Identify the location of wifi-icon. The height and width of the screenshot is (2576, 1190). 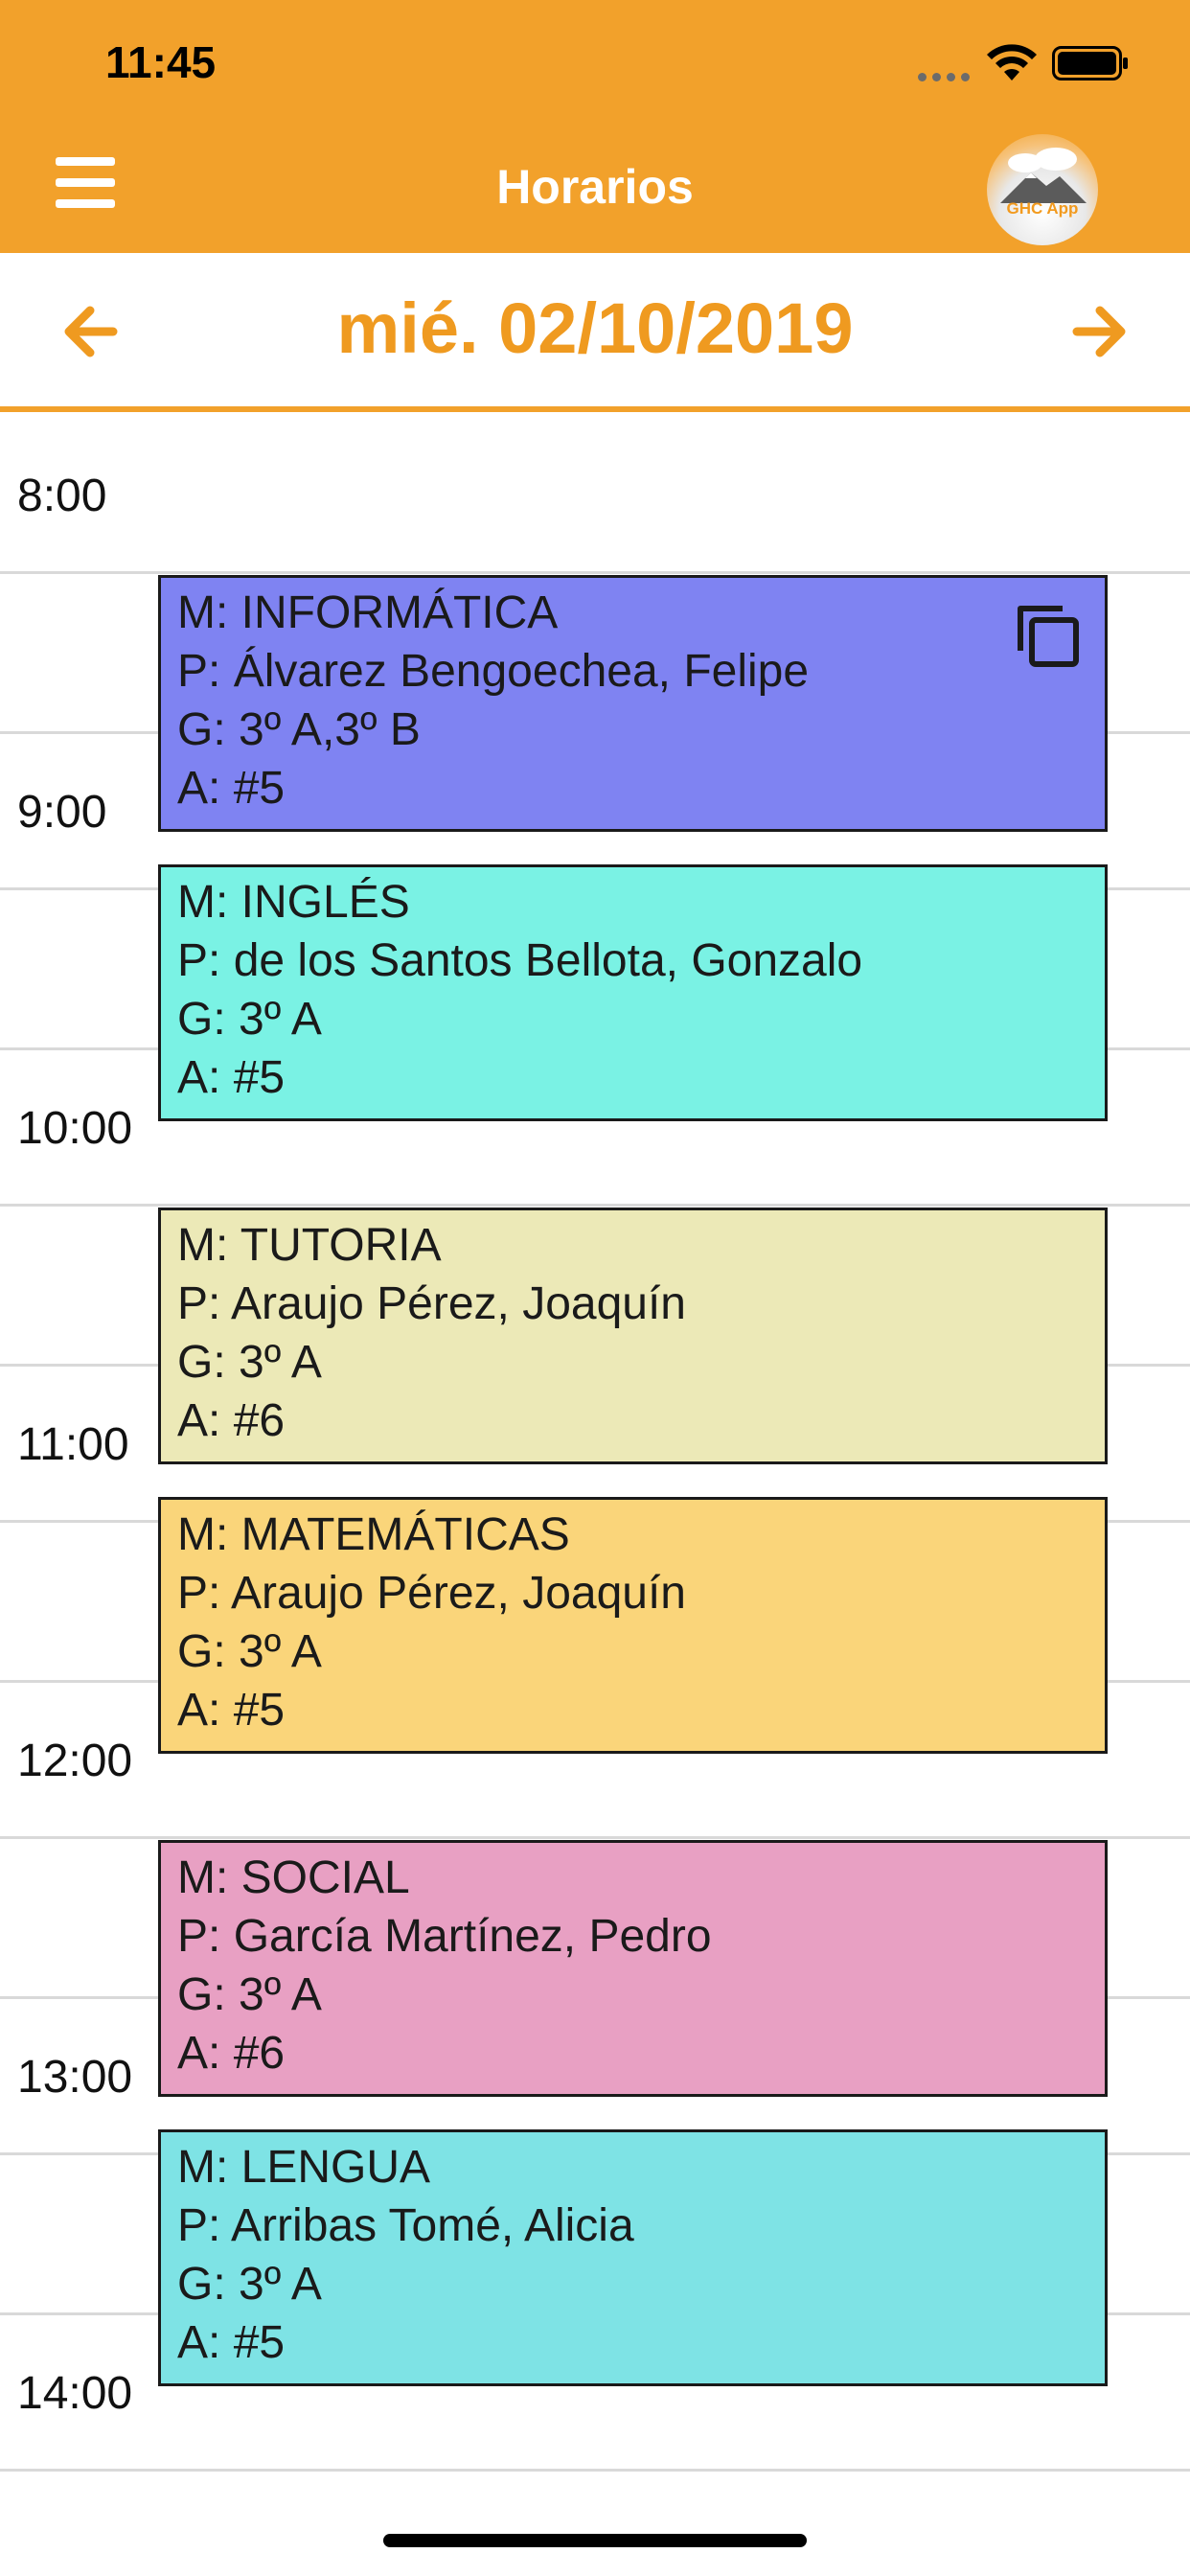
(1012, 62).